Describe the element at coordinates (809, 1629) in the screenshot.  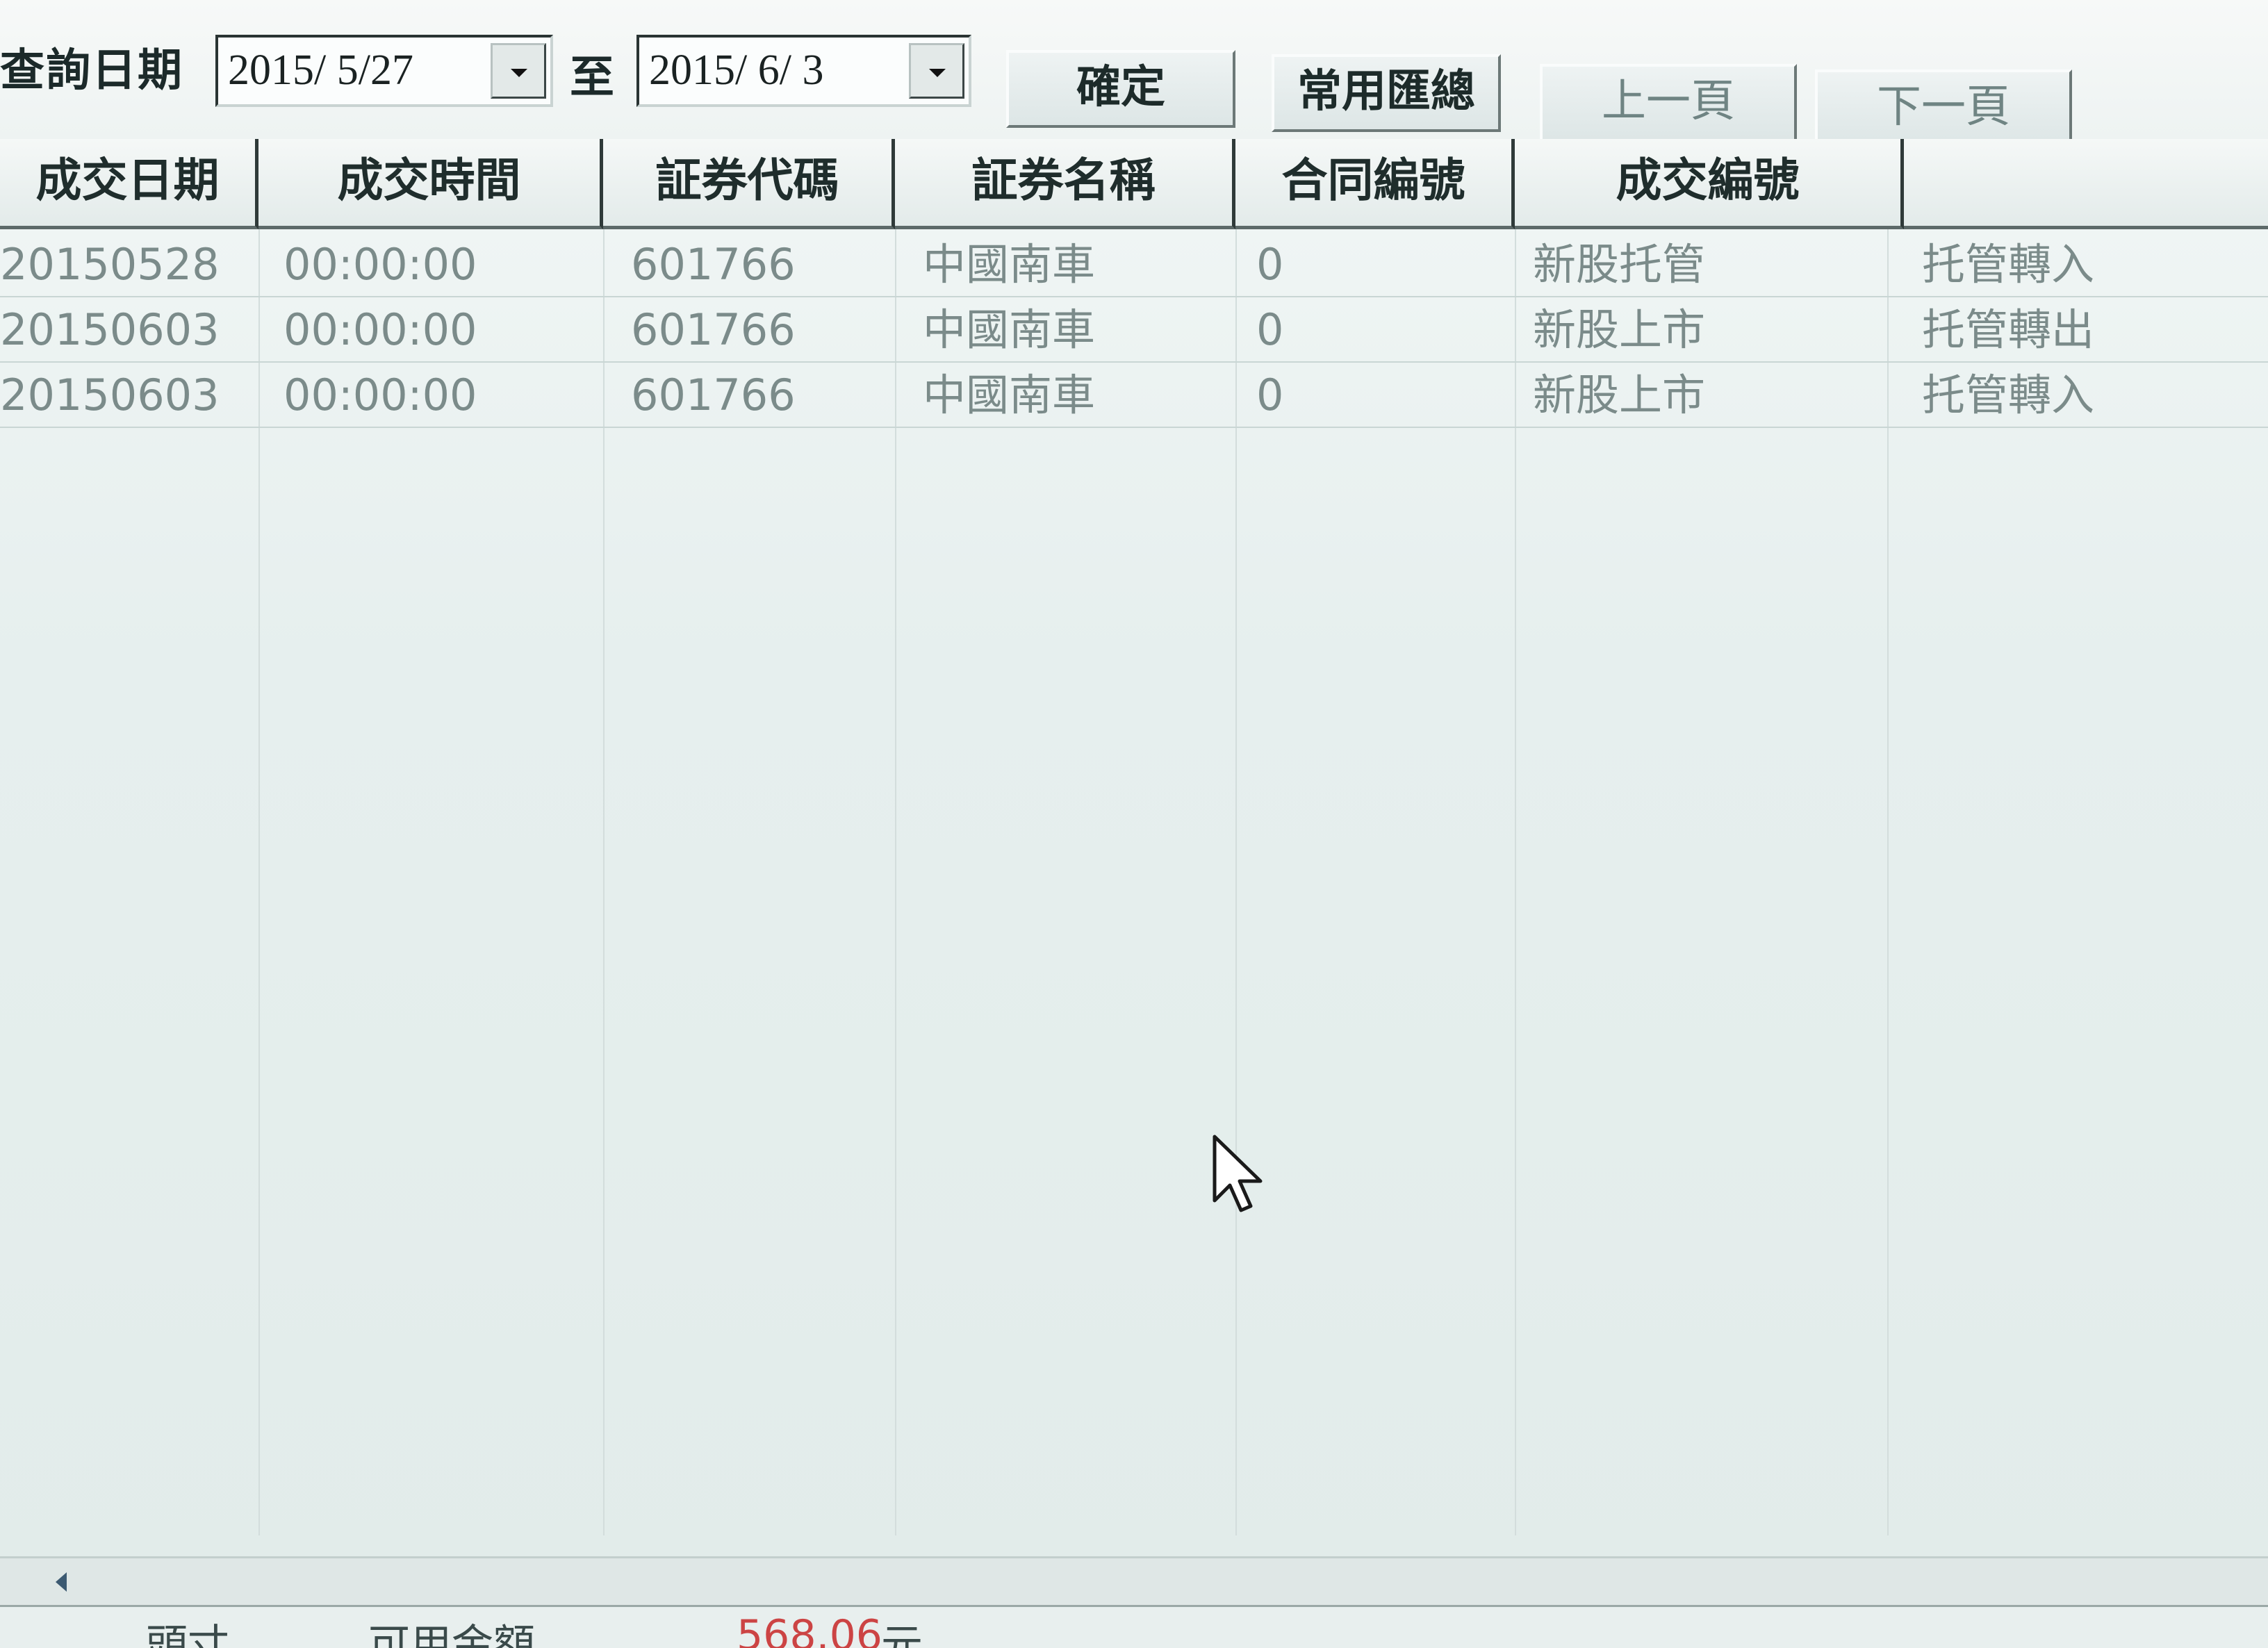
I see `status-available-amount: 568.06` at that location.